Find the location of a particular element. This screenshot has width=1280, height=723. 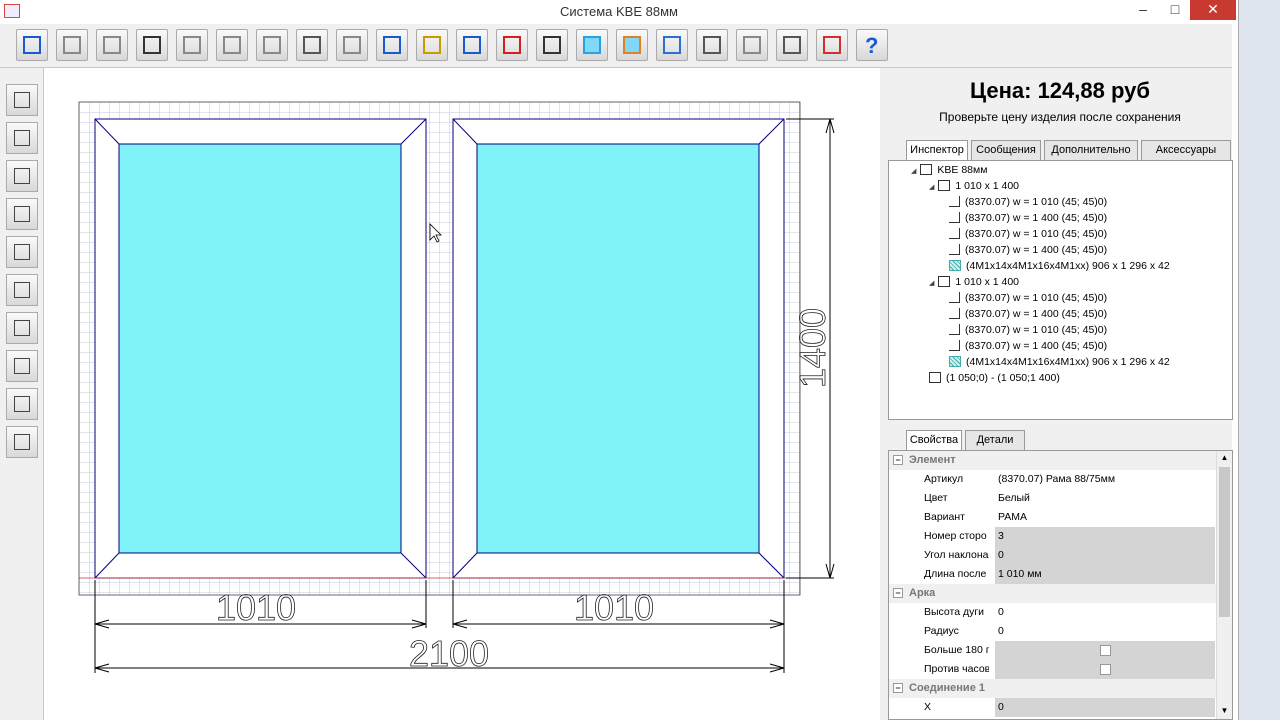

info-button is located at coordinates (312, 45).